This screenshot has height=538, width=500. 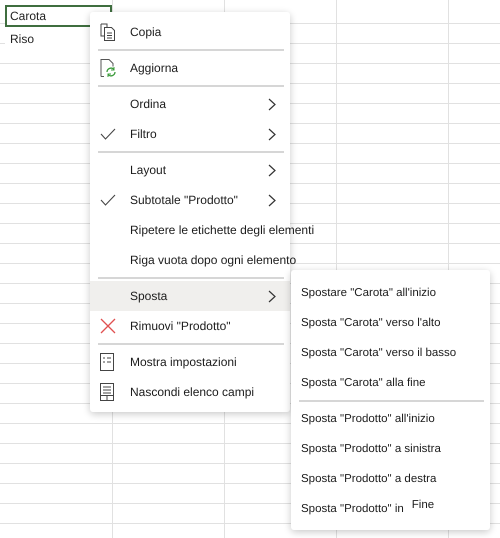 What do you see at coordinates (352, 509) in the screenshot?
I see `menu-item: Sposta "Prodotto" in` at bounding box center [352, 509].